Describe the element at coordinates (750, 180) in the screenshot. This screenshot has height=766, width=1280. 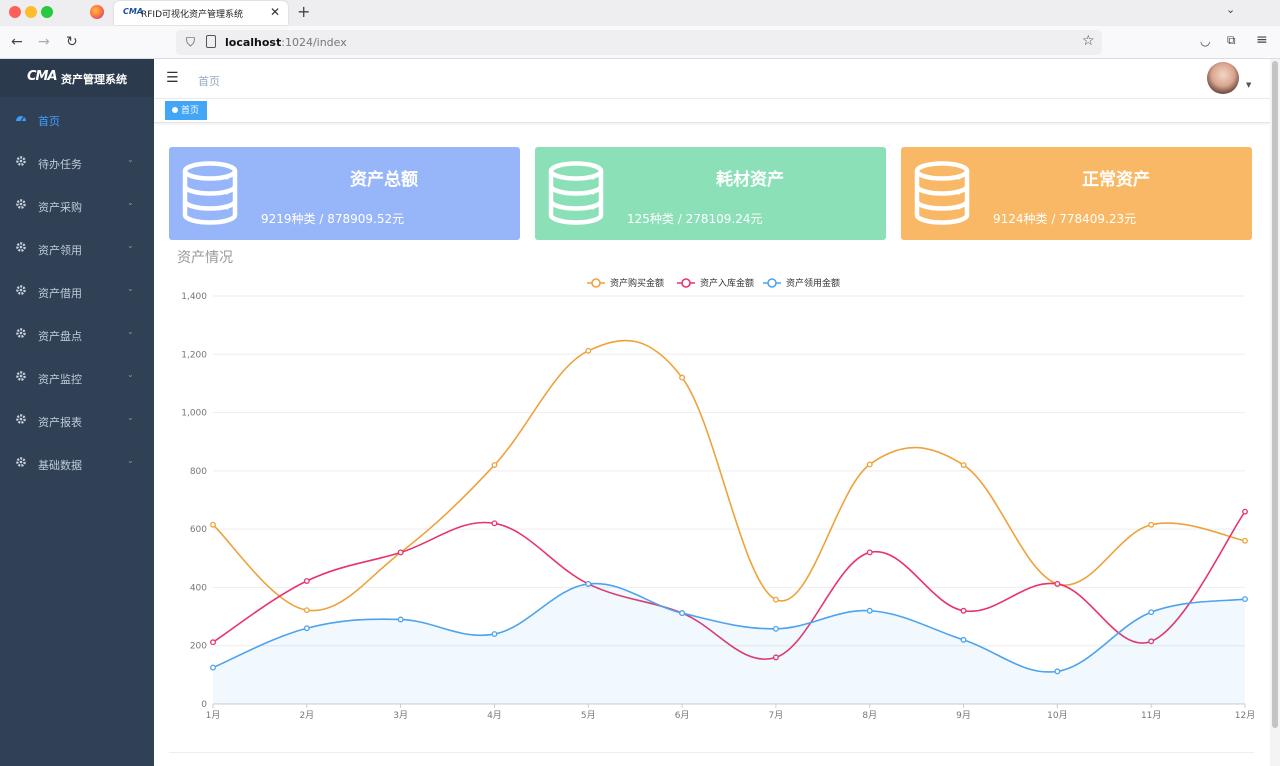
I see `card-title: 耗材资产` at that location.